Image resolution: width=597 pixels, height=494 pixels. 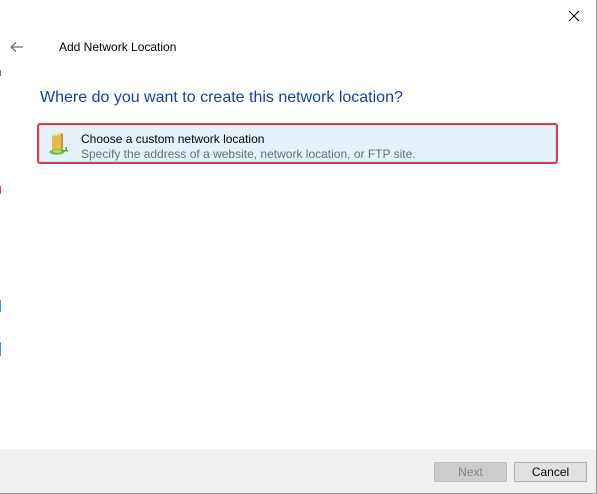 I want to click on close-button, so click(x=574, y=16).